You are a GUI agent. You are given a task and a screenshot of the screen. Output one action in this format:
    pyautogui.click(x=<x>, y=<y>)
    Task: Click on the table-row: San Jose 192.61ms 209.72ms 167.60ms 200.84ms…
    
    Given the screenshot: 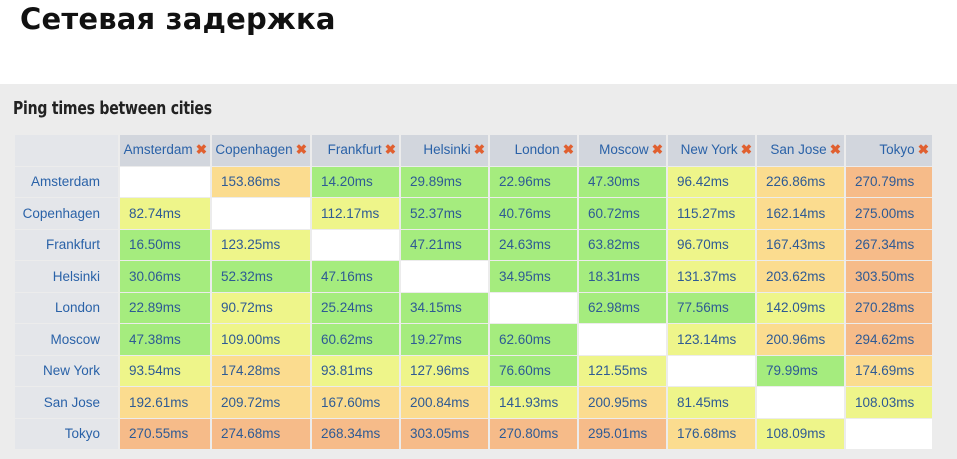 What is the action you would take?
    pyautogui.click(x=473, y=402)
    